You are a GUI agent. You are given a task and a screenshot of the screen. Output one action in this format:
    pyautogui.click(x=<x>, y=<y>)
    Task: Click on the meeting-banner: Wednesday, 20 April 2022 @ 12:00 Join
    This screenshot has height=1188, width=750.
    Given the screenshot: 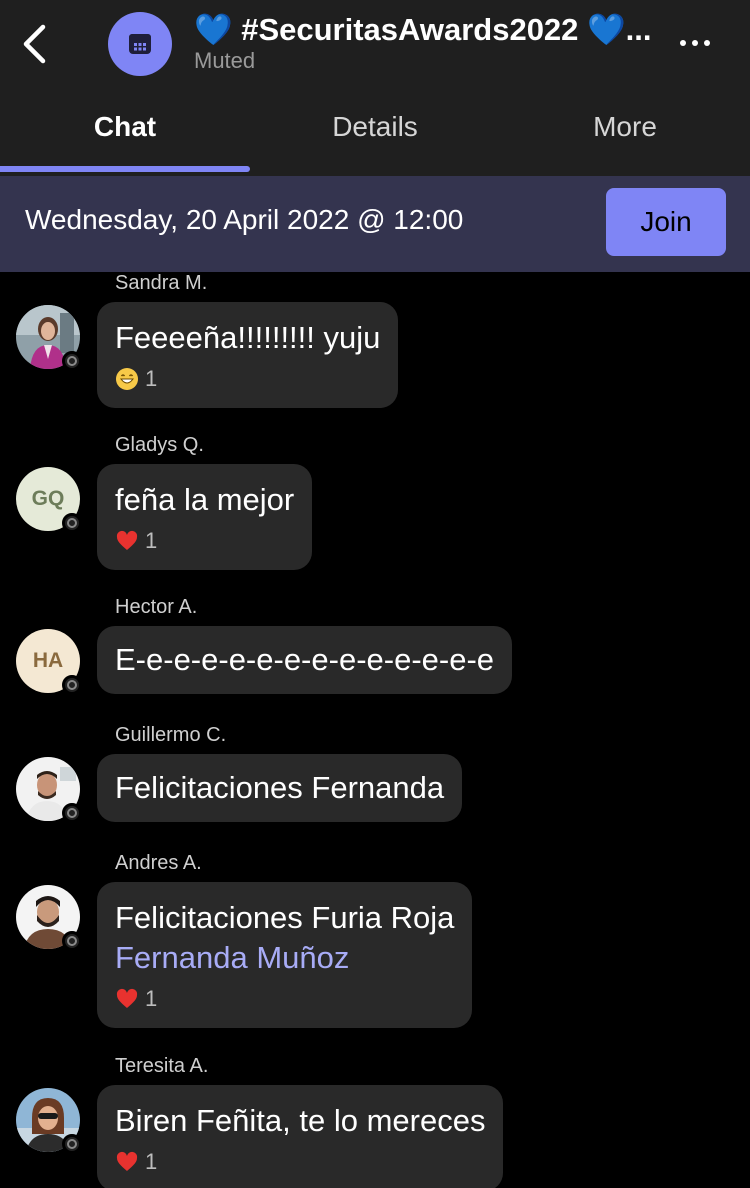 What is the action you would take?
    pyautogui.click(x=375, y=224)
    